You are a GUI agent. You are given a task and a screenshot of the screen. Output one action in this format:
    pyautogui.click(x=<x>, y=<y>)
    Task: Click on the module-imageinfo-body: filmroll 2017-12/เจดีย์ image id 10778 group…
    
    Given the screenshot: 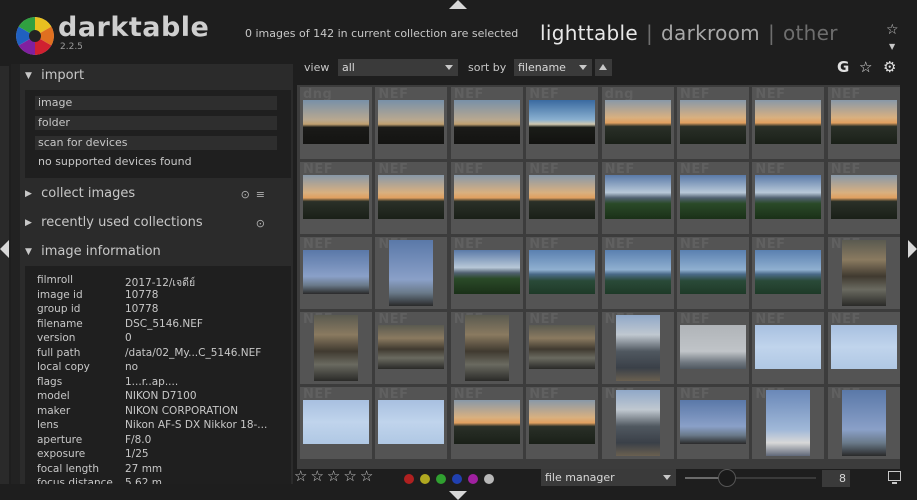 What is the action you would take?
    pyautogui.click(x=158, y=375)
    